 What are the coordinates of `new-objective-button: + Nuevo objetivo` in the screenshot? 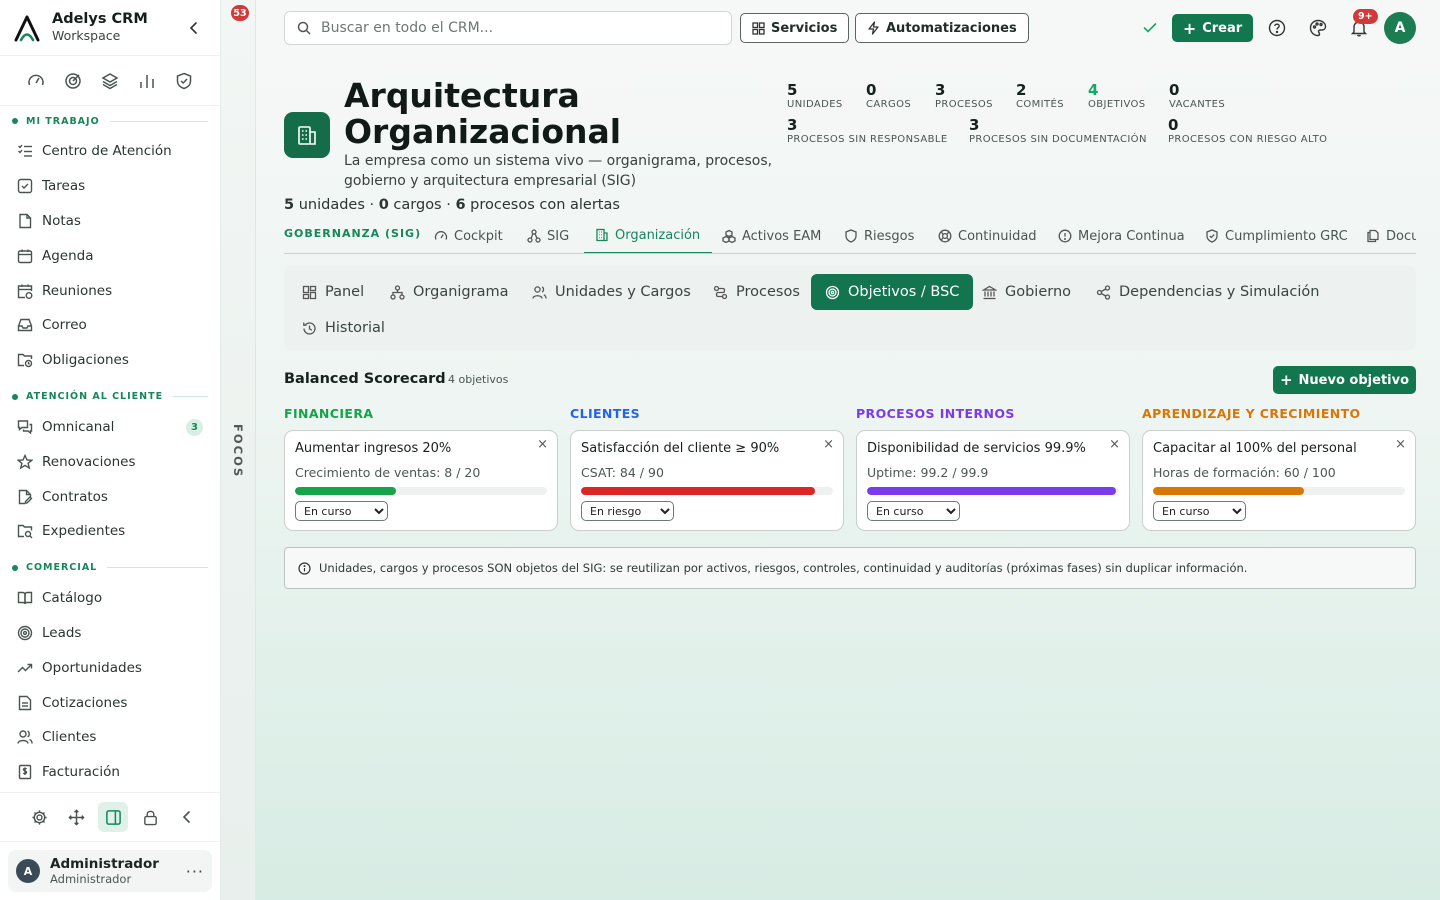 It's located at (1344, 380).